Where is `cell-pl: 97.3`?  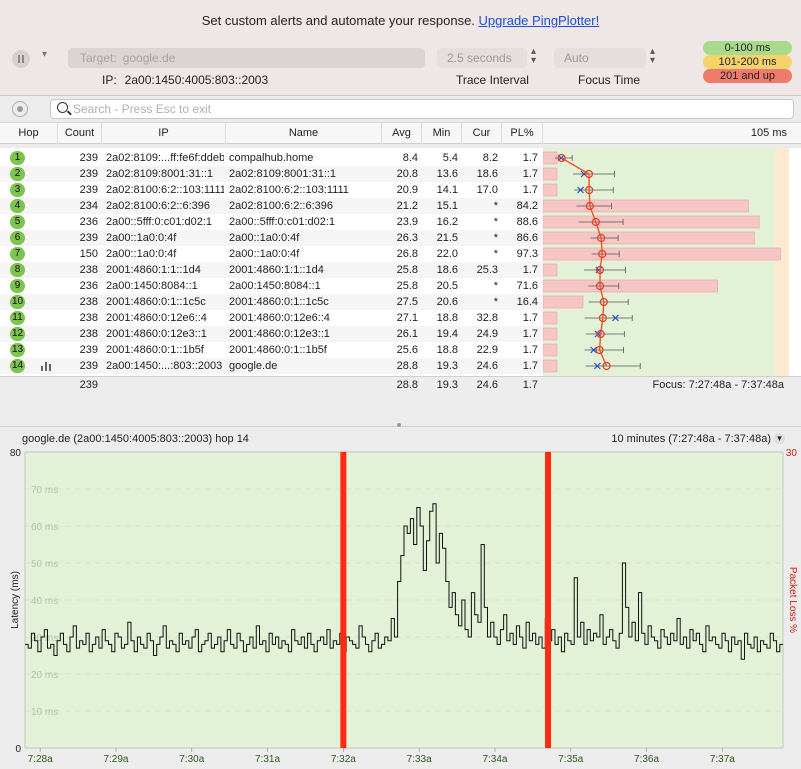
cell-pl: 97.3 is located at coordinates (527, 254).